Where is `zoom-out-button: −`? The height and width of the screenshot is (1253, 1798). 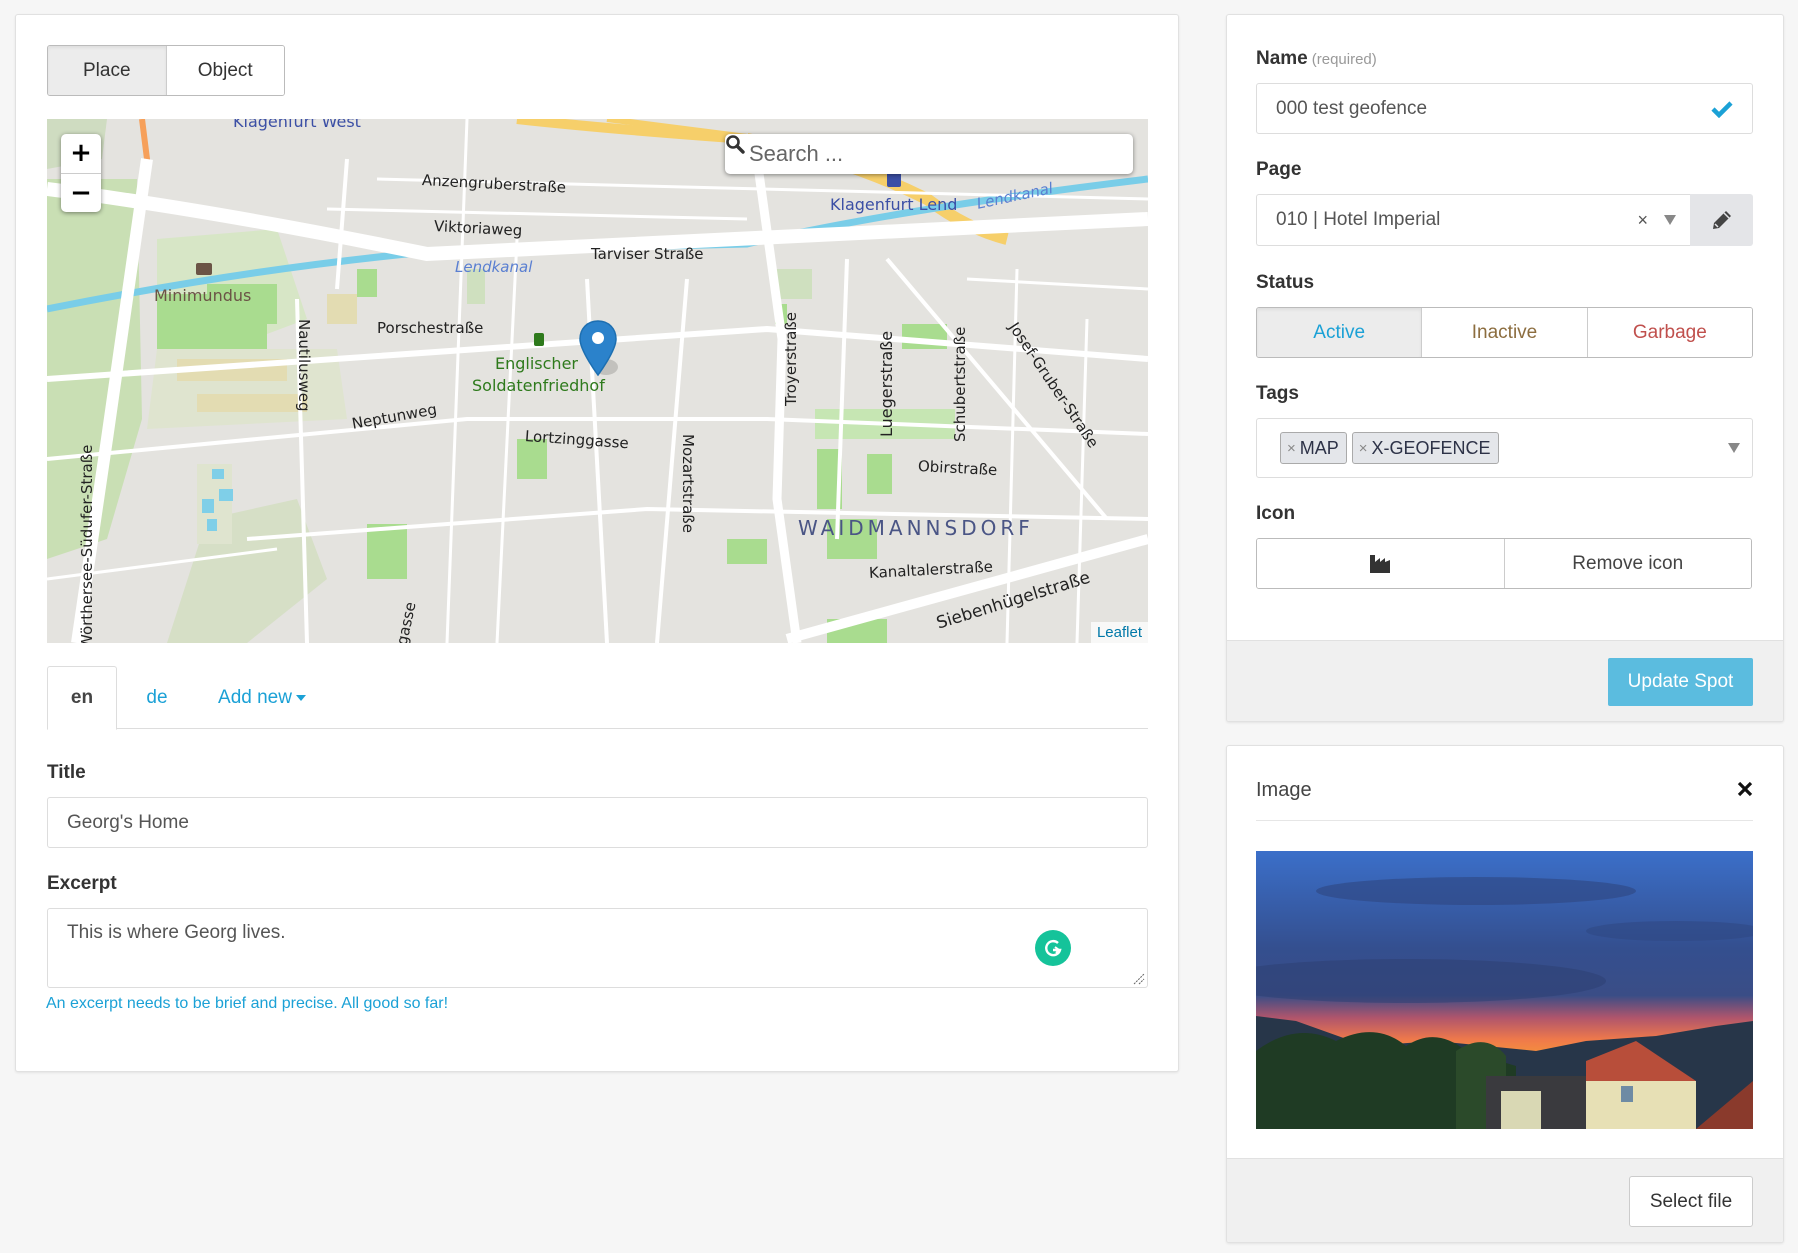 zoom-out-button: − is located at coordinates (81, 192).